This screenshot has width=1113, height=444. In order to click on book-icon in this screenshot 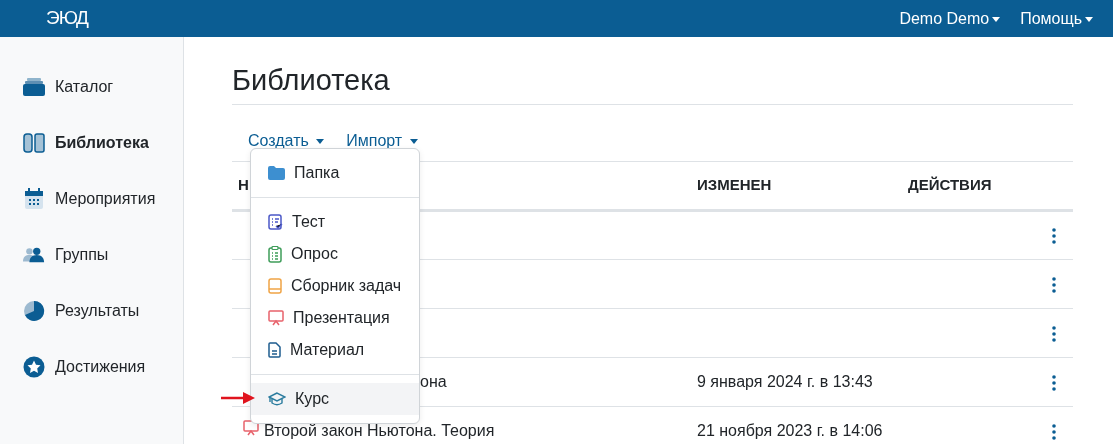, I will do `click(275, 286)`.